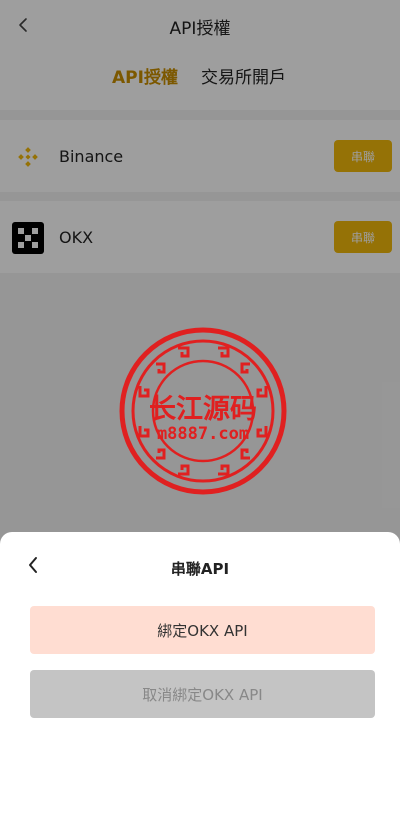 The height and width of the screenshot is (822, 400). I want to click on watermark-url: m8887.com, so click(203, 434).